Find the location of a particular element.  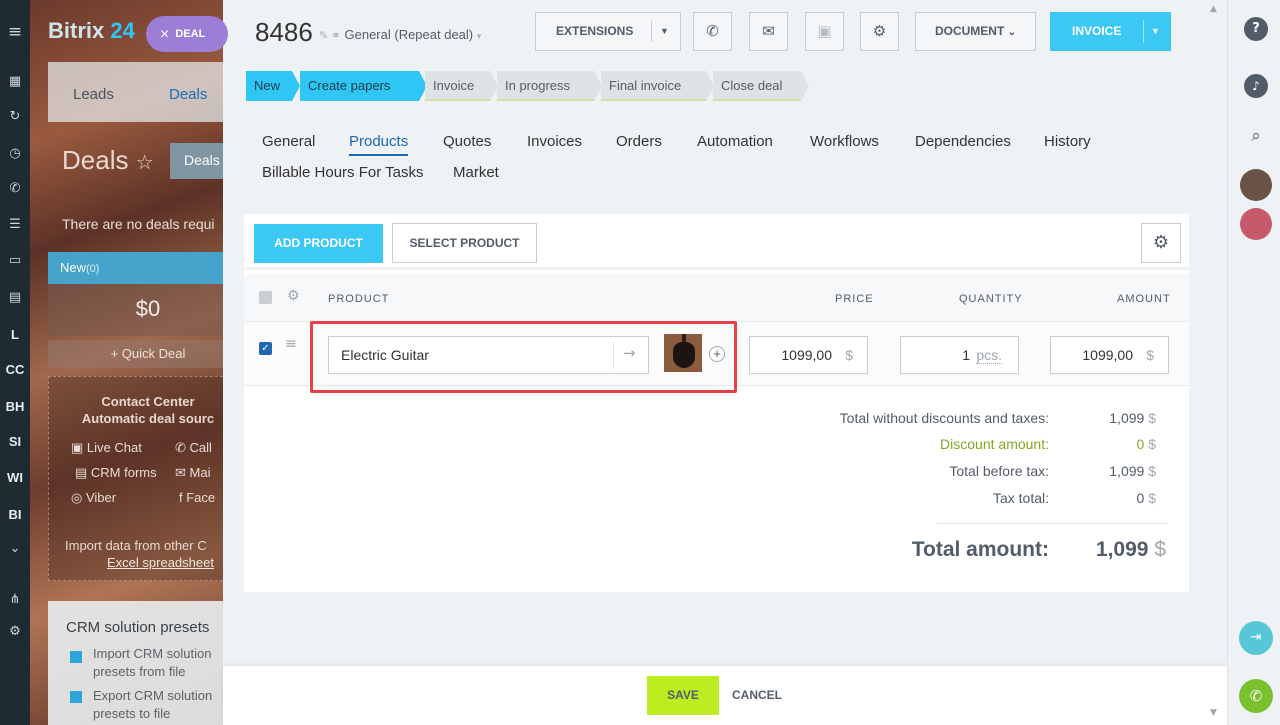

clock-icon: ◷ is located at coordinates (15, 153).